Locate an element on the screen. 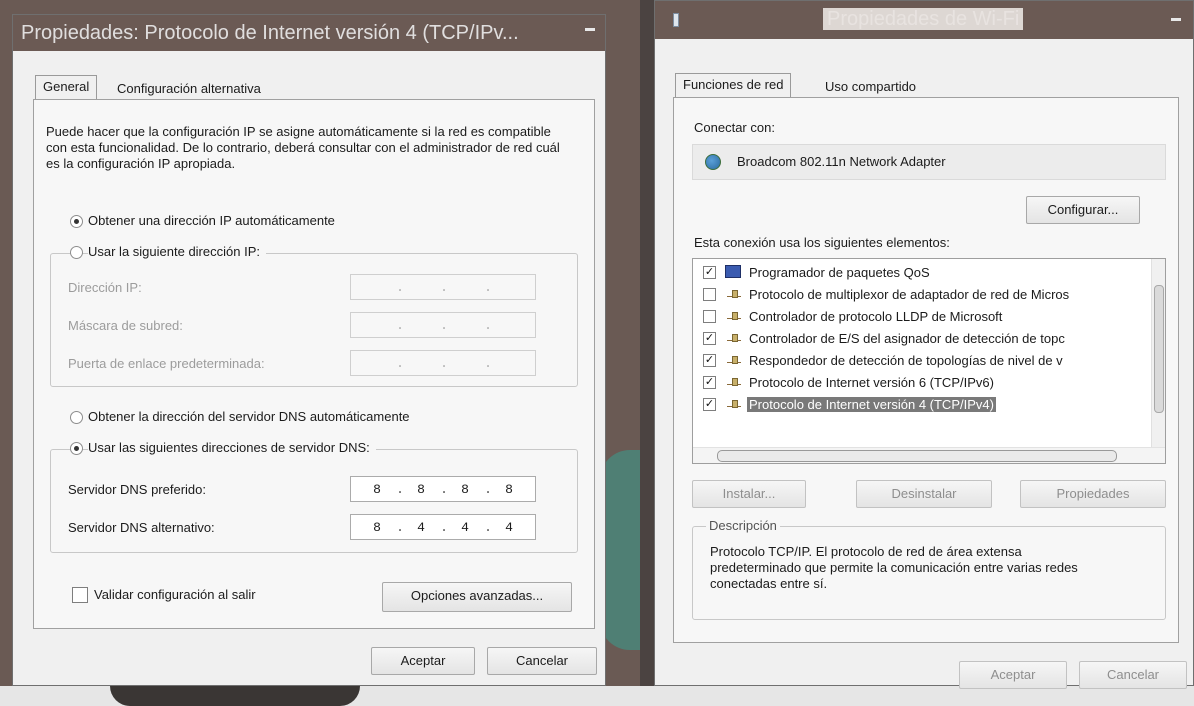 The image size is (1194, 706). properties-button: Propiedades is located at coordinates (1093, 494).